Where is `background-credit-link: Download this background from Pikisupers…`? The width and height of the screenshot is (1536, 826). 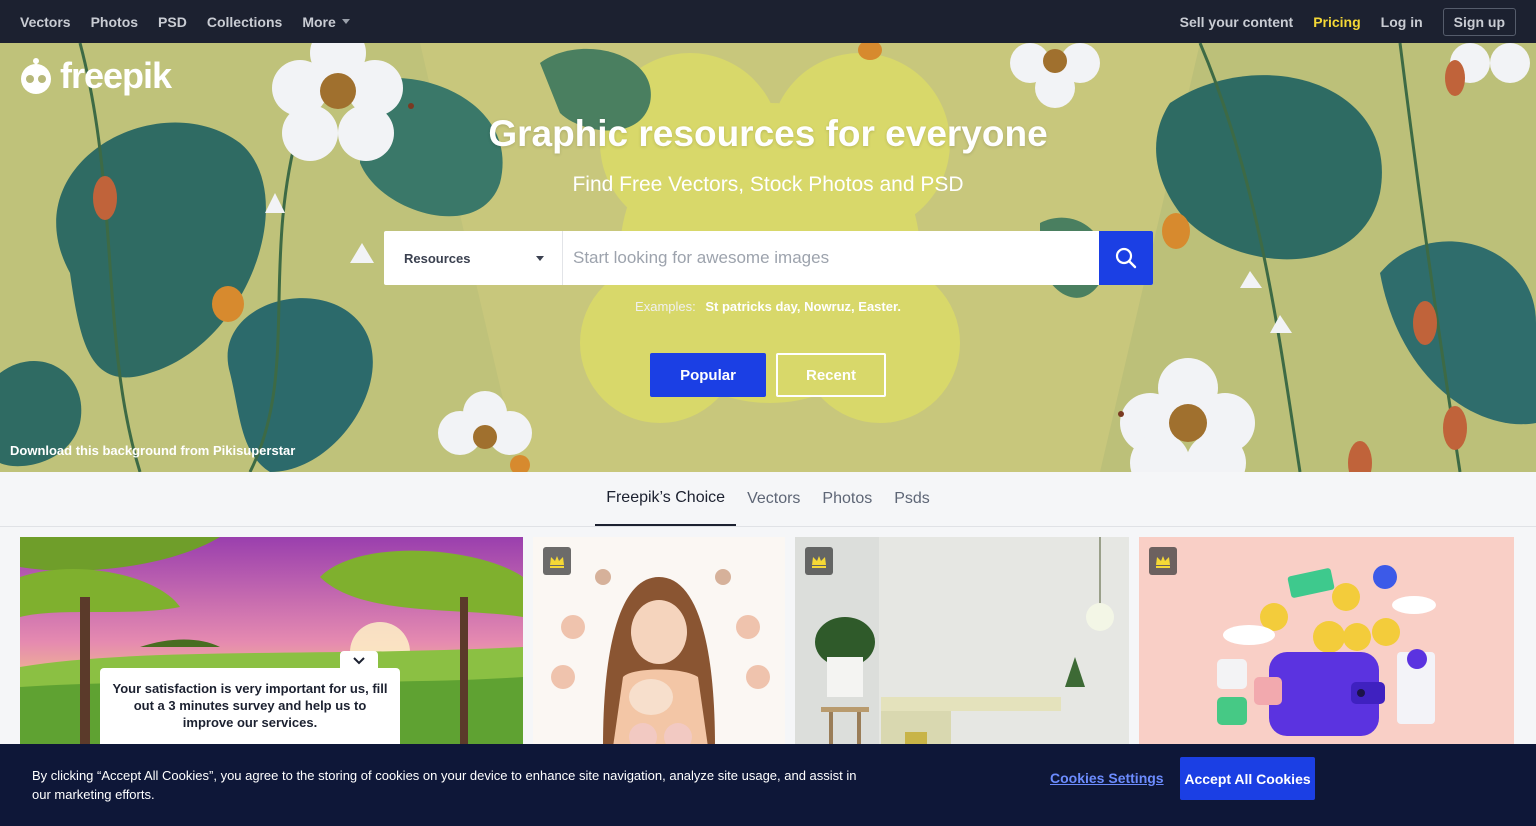
background-credit-link: Download this background from Pikisupers… is located at coordinates (152, 450).